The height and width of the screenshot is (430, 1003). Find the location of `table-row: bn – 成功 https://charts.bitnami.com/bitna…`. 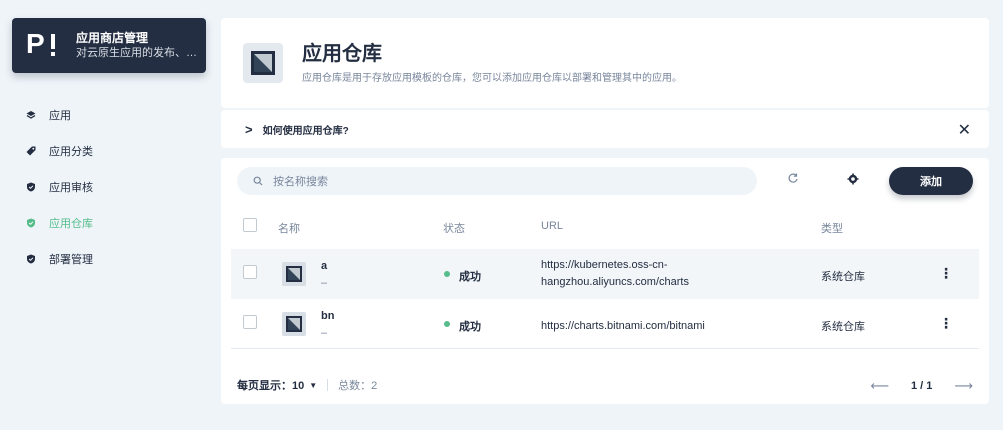

table-row: bn – 成功 https://charts.bitnami.com/bitna… is located at coordinates (605, 324).